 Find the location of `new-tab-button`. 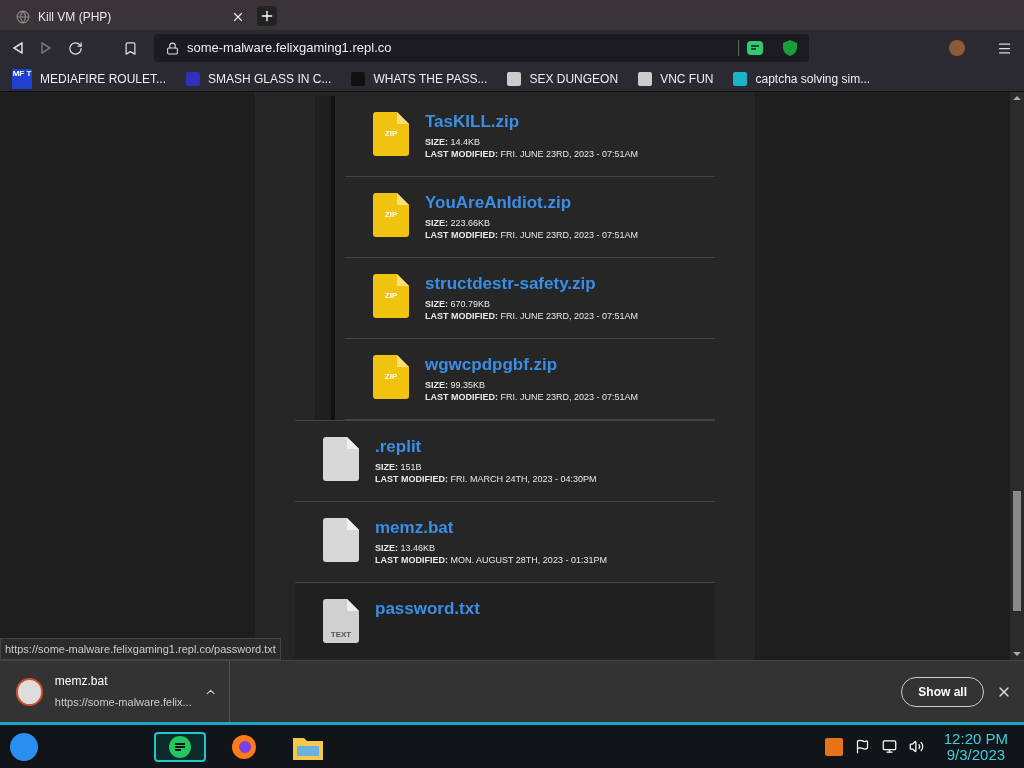

new-tab-button is located at coordinates (267, 16).